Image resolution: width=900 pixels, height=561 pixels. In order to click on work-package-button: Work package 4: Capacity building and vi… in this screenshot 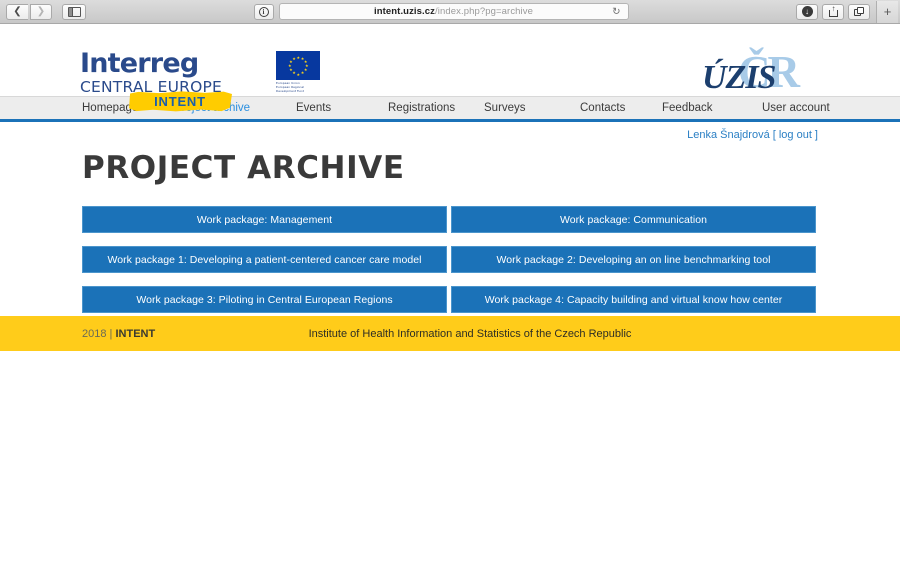, I will do `click(633, 299)`.